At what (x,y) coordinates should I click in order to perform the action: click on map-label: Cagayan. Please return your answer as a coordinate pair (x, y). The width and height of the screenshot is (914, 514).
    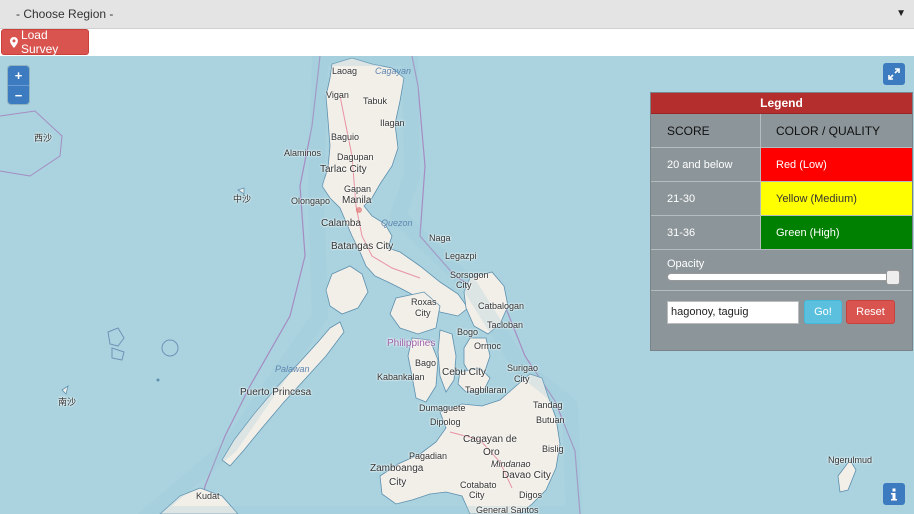
    Looking at the image, I should click on (393, 71).